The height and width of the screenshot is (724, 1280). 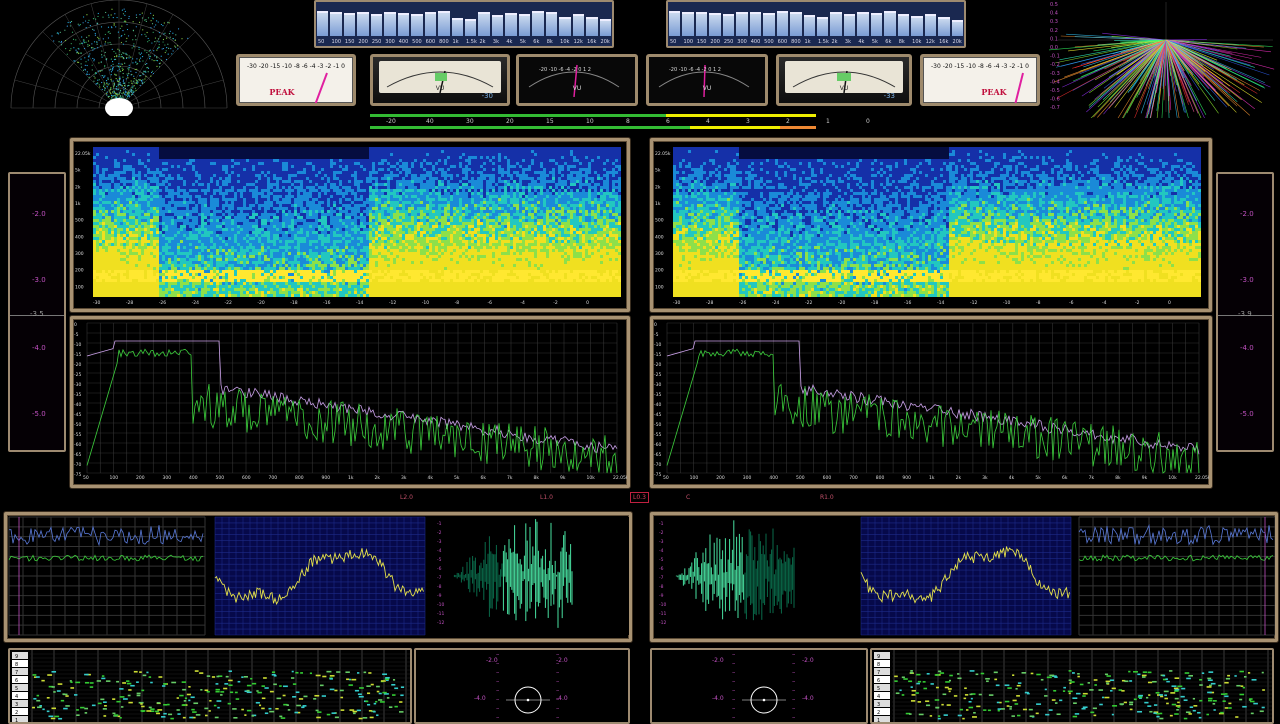 What do you see at coordinates (943, 42) in the screenshot?
I see `eq-freq-label: 16k` at bounding box center [943, 42].